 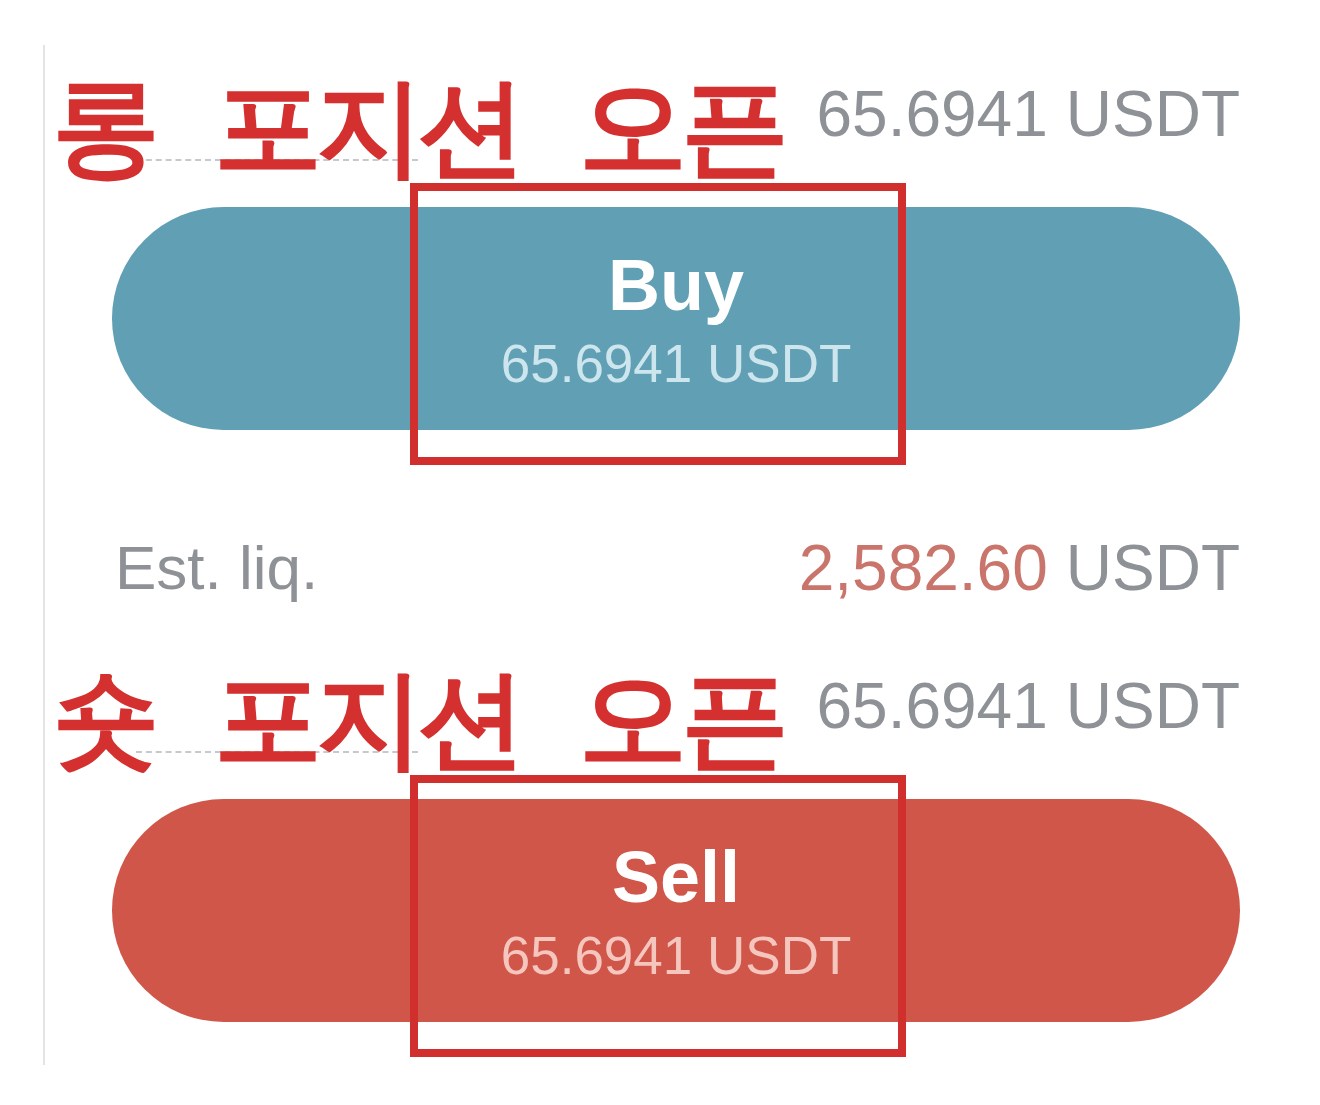 I want to click on annotation-text: 롱 포지션 오픈, so click(x=418, y=127).